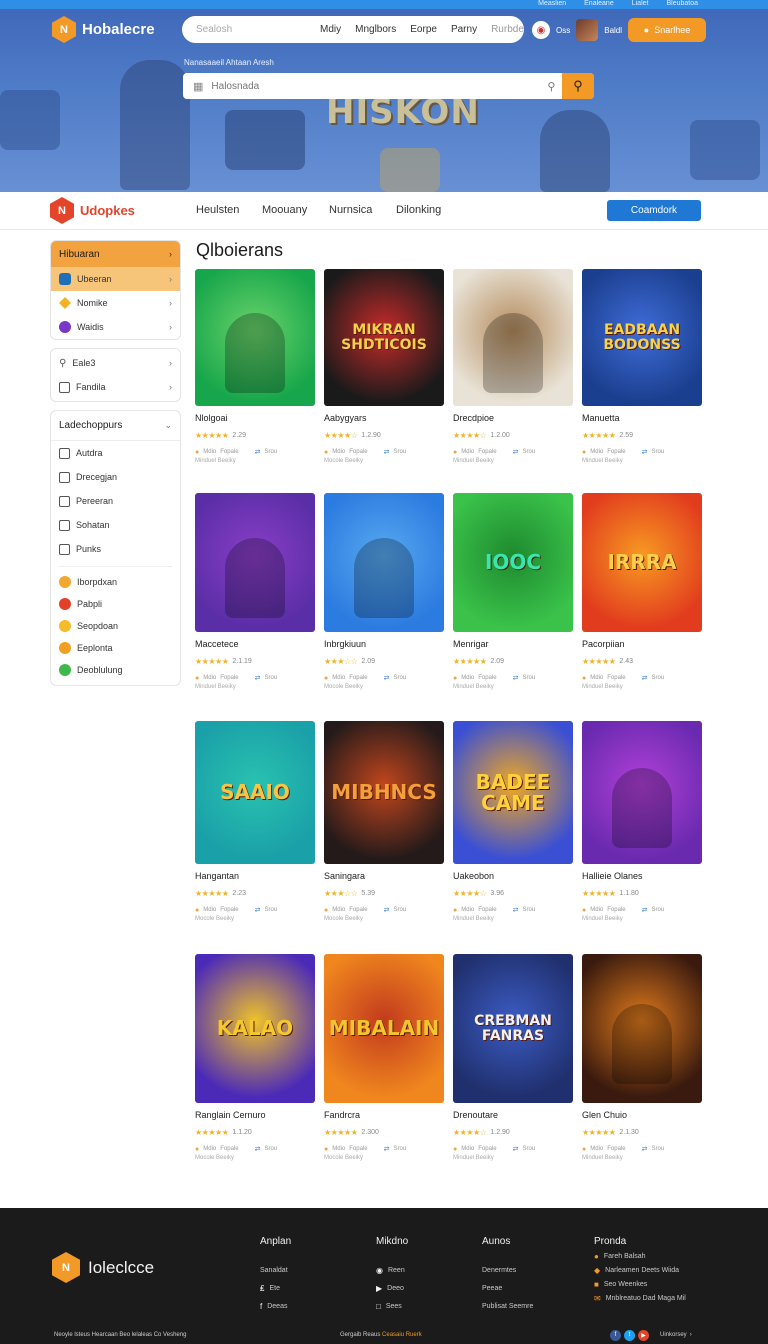 Image resolution: width=768 pixels, height=1344 pixels. Describe the element at coordinates (578, 86) in the screenshot. I see `search-button: ⚲` at that location.